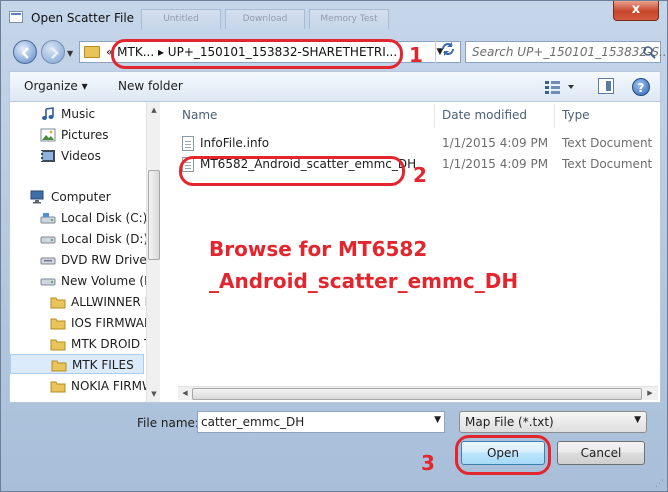  I want to click on window-app-icon, so click(16, 17).